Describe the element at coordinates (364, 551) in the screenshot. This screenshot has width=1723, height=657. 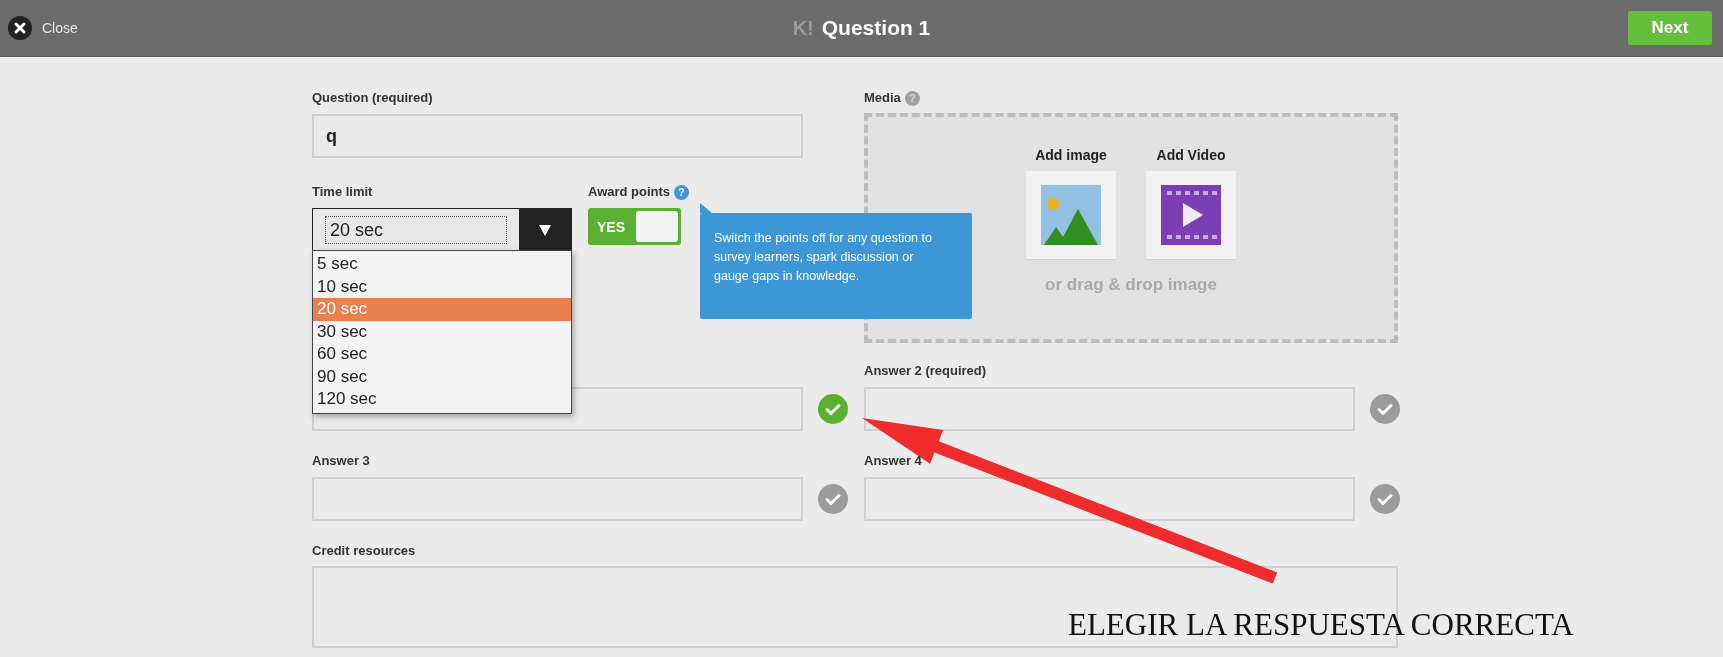
I see `field-label: Credit resources` at that location.